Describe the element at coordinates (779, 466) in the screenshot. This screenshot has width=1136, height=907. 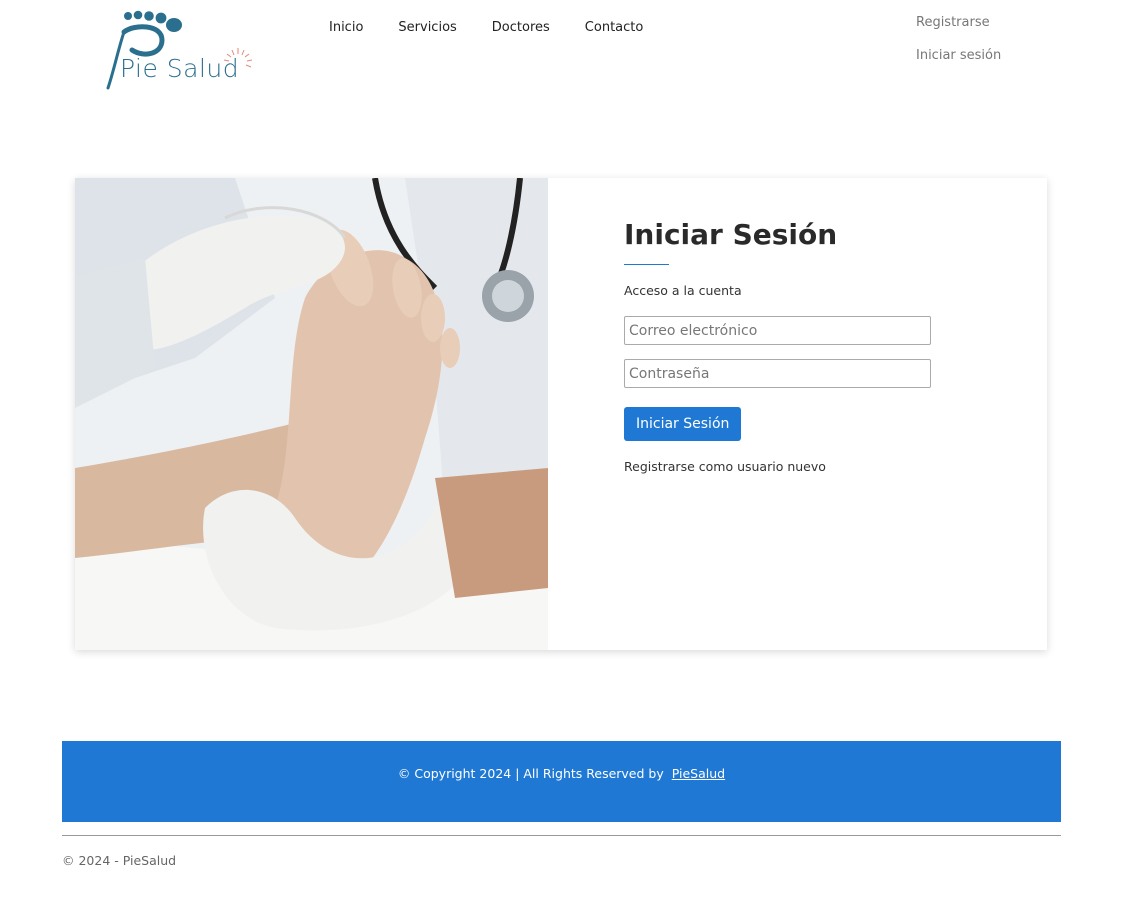
I see `register-new-user-link: Registrarse como usuario nuevo` at that location.